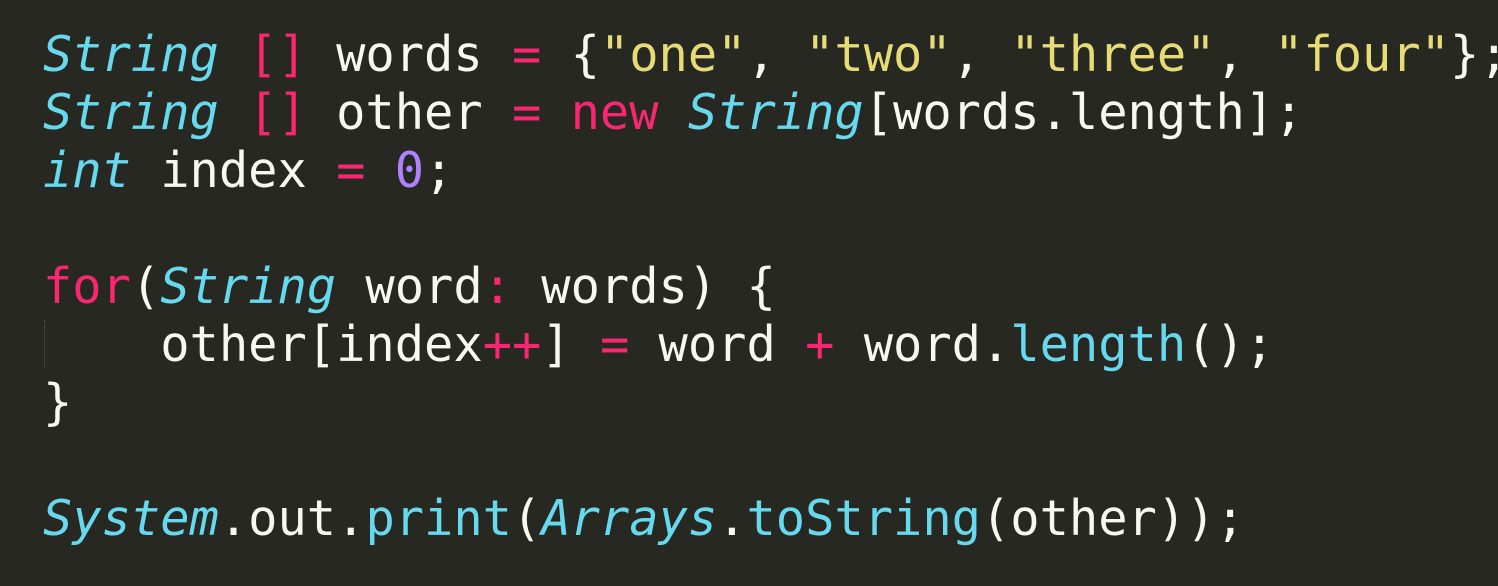 This screenshot has width=1498, height=586. What do you see at coordinates (922, 345) in the screenshot?
I see `plain-token: word.` at bounding box center [922, 345].